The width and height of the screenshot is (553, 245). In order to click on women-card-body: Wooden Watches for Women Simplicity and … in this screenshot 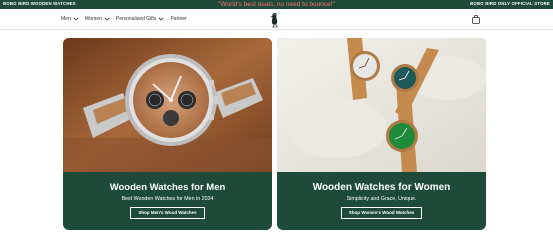, I will do `click(381, 201)`.